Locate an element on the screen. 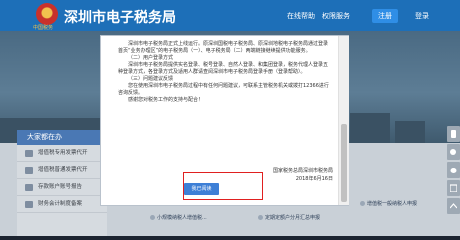 The height and width of the screenshot is (240, 460). announcement-paragraph: 感谢您对税务工作的支持与配合！ is located at coordinates (166, 100).